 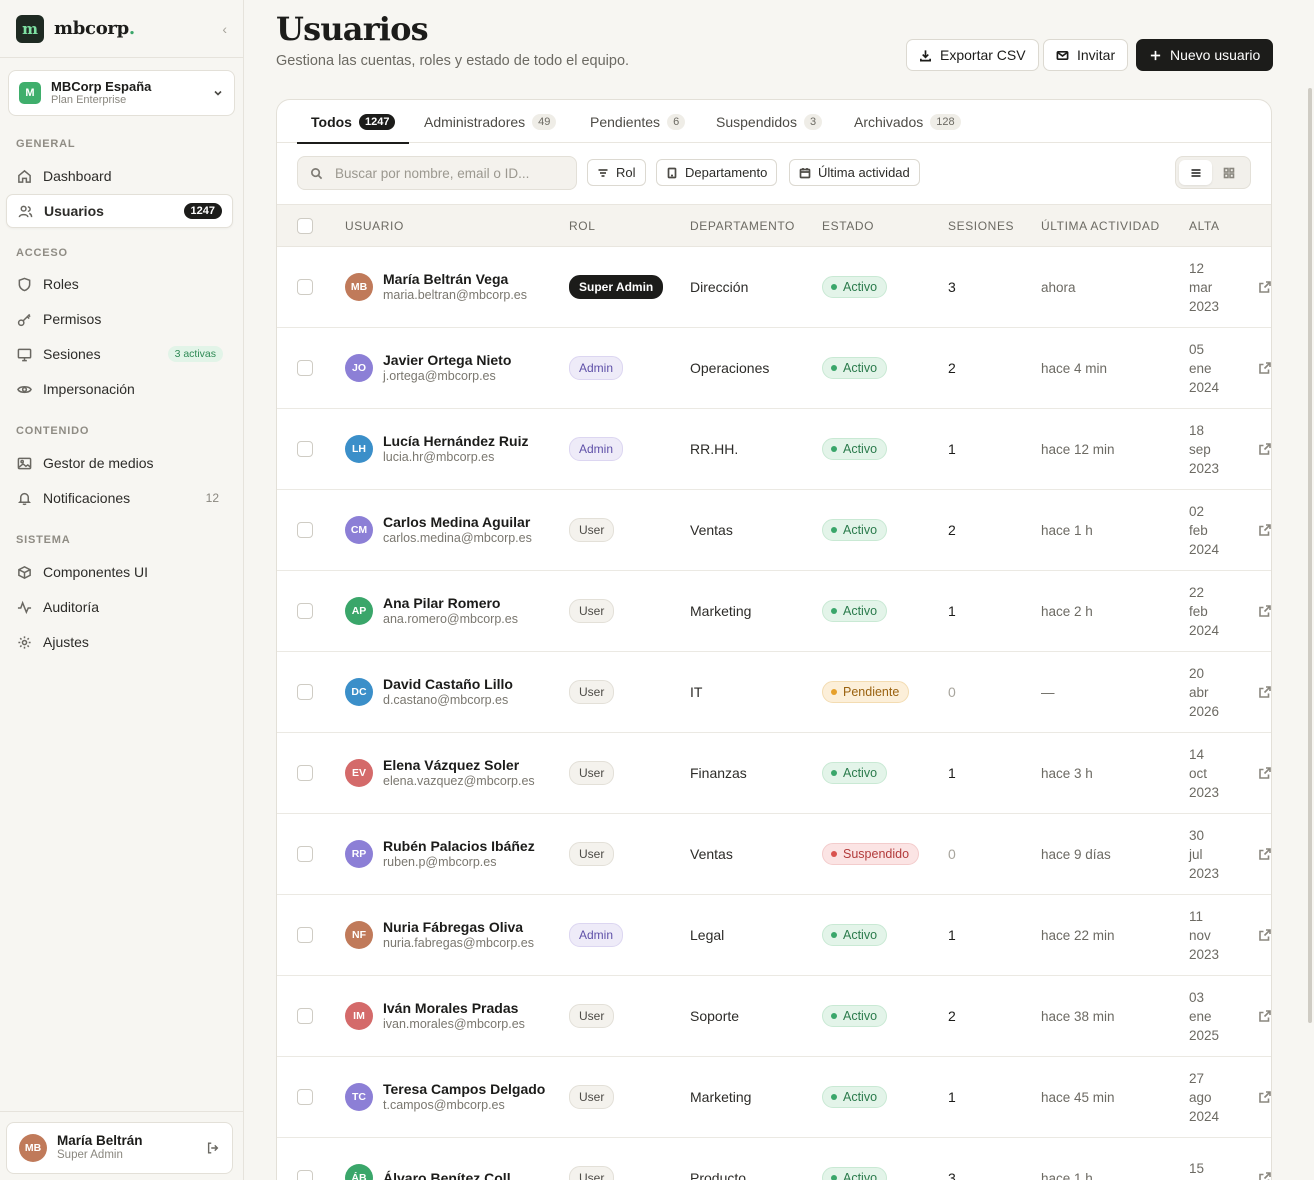 What do you see at coordinates (445, 173) in the screenshot?
I see `search-input` at bounding box center [445, 173].